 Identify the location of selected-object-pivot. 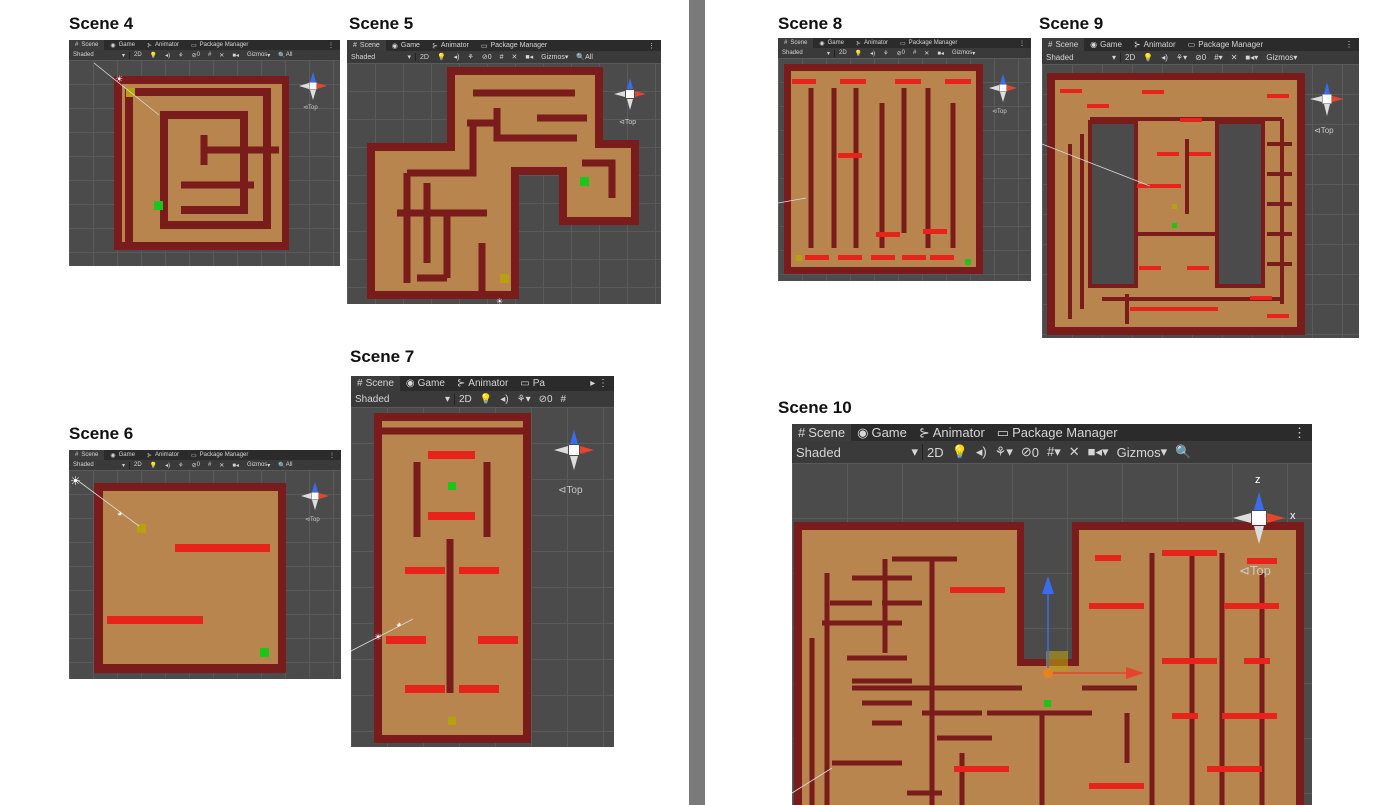
(1048, 673).